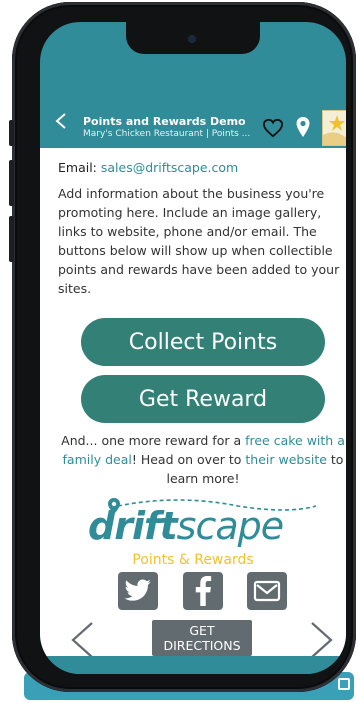 This screenshot has height=703, width=358. I want to click on logo-wordmark: driftscape, so click(186, 526).